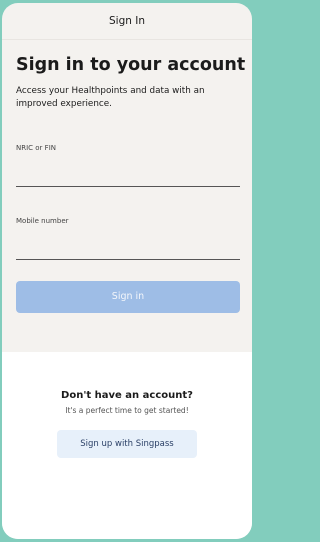 The width and height of the screenshot is (320, 542). Describe the element at coordinates (127, 410) in the screenshot. I see `signup-subtitle: It's a perfect time to get started!` at that location.